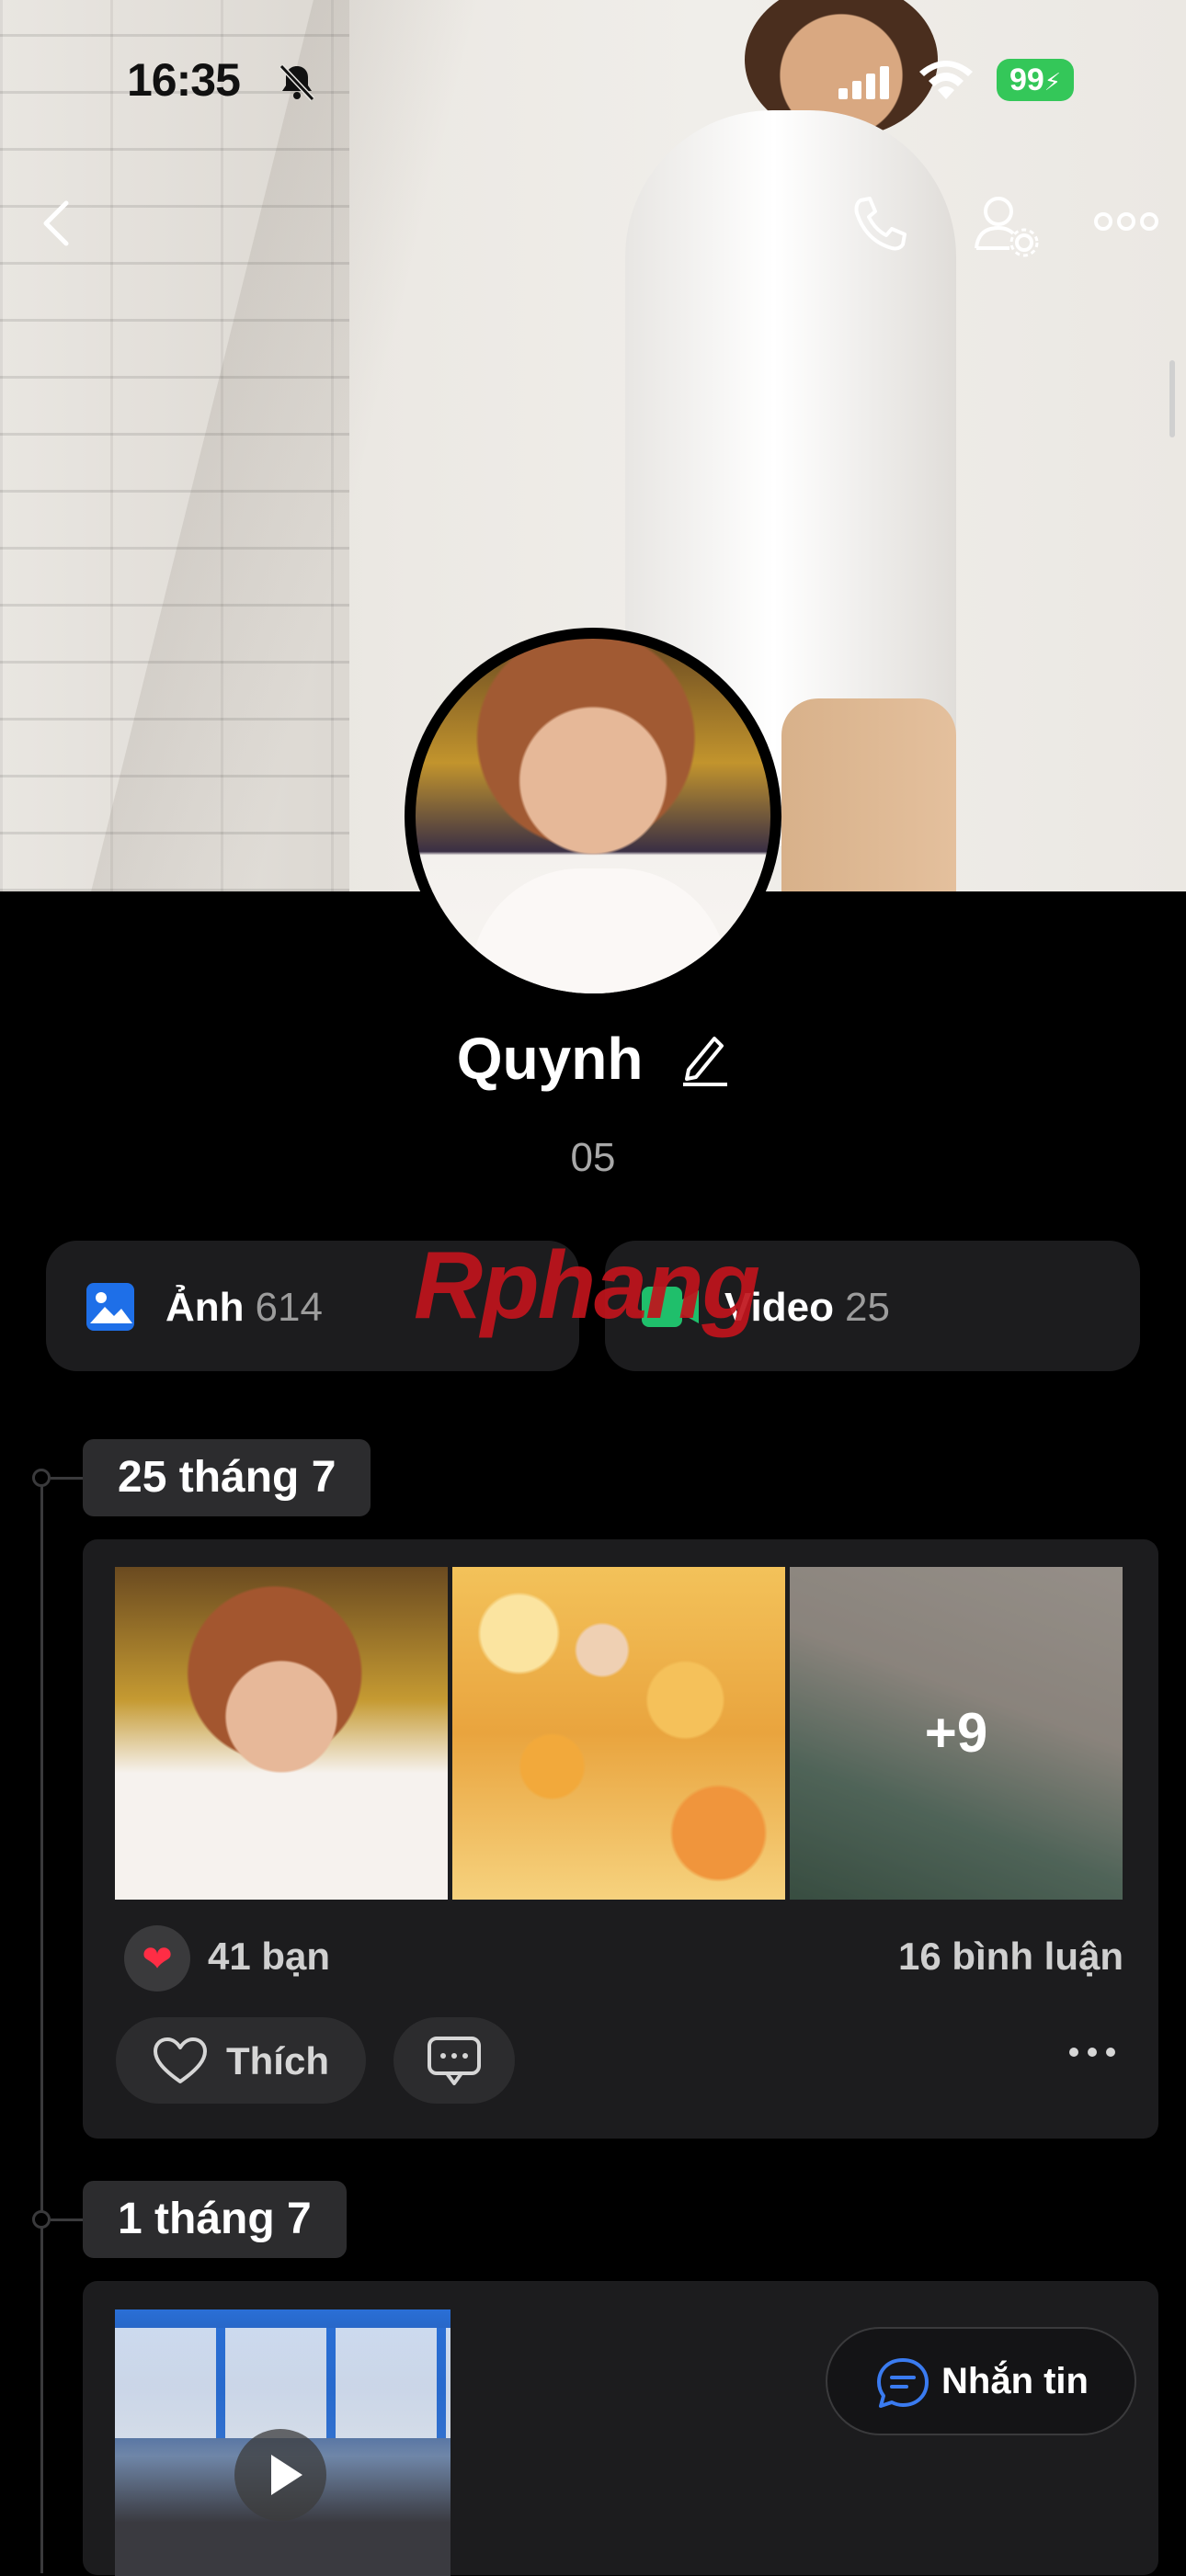 This screenshot has height=2576, width=1186. I want to click on profile-name: Quynh, so click(550, 1059).